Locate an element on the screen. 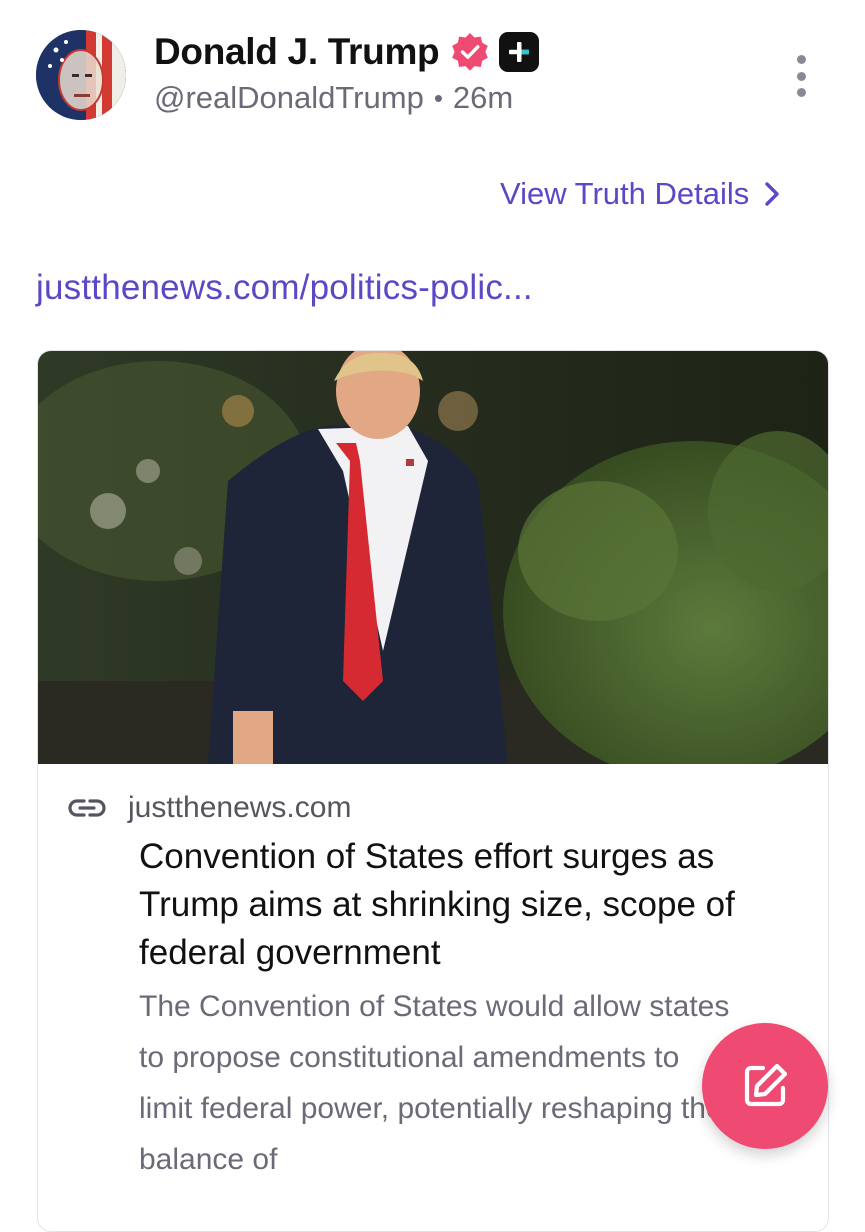 This screenshot has width=865, height=1232. verified-badge-icon is located at coordinates (470, 52).